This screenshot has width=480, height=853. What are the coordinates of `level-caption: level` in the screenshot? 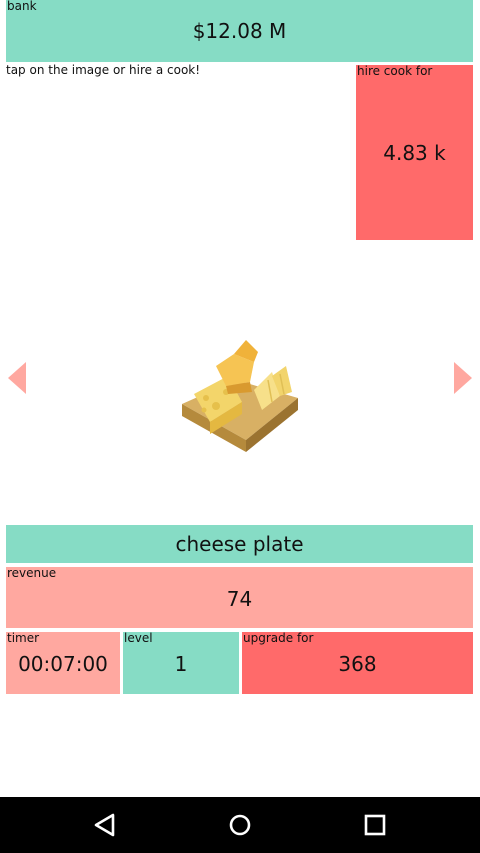 It's located at (138, 638).